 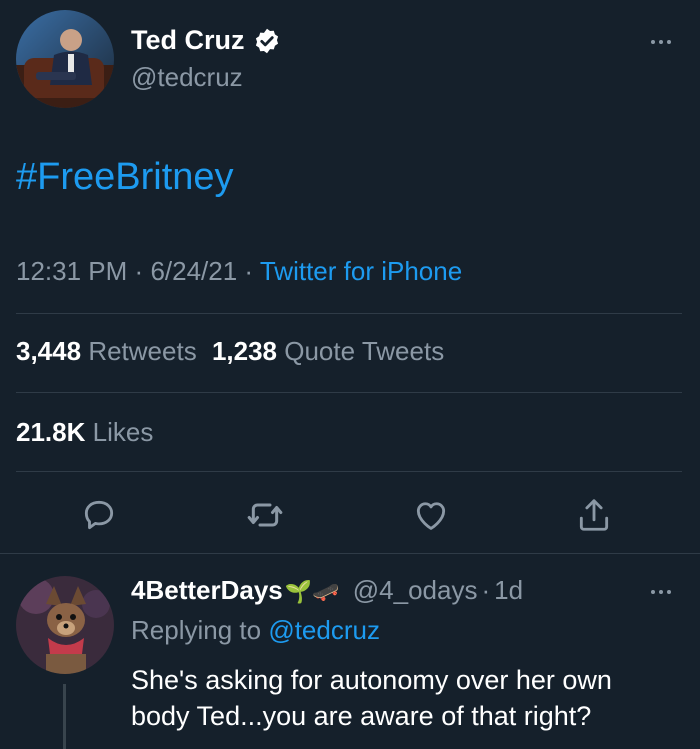 What do you see at coordinates (49, 351) in the screenshot?
I see `retweets-count: 3,448` at bounding box center [49, 351].